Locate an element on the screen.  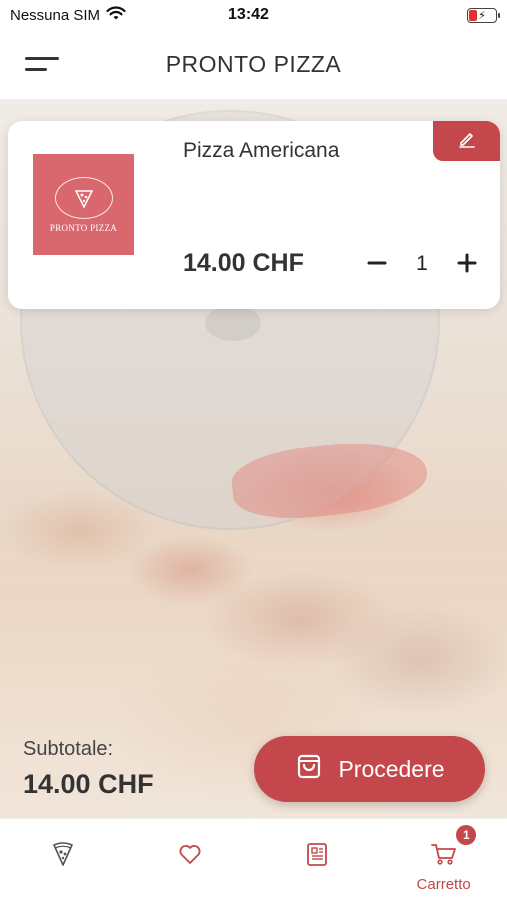
tab-cart-label: Carretto is located at coordinates (443, 884).